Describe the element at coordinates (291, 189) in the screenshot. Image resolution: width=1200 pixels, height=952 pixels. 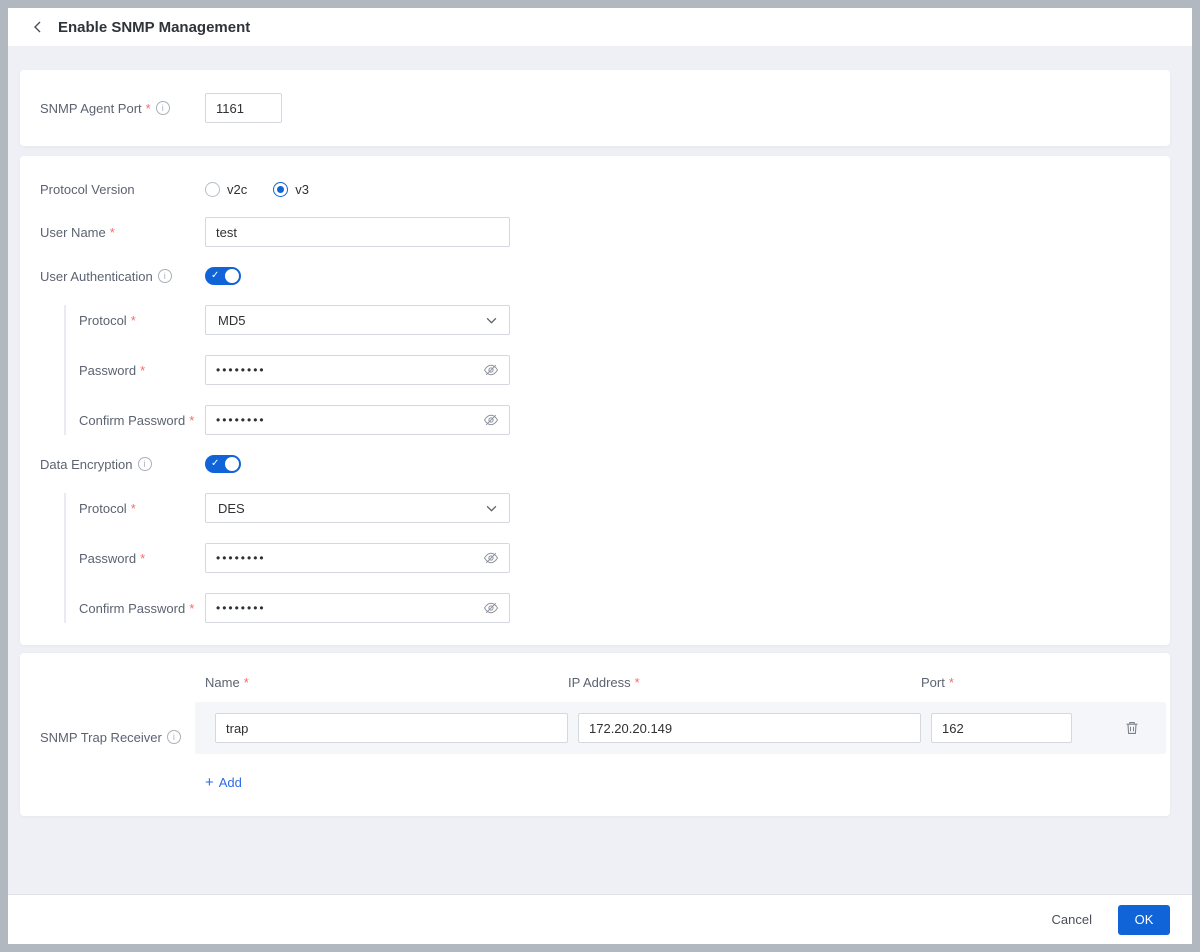
I see `radio-option-v3: v3` at that location.